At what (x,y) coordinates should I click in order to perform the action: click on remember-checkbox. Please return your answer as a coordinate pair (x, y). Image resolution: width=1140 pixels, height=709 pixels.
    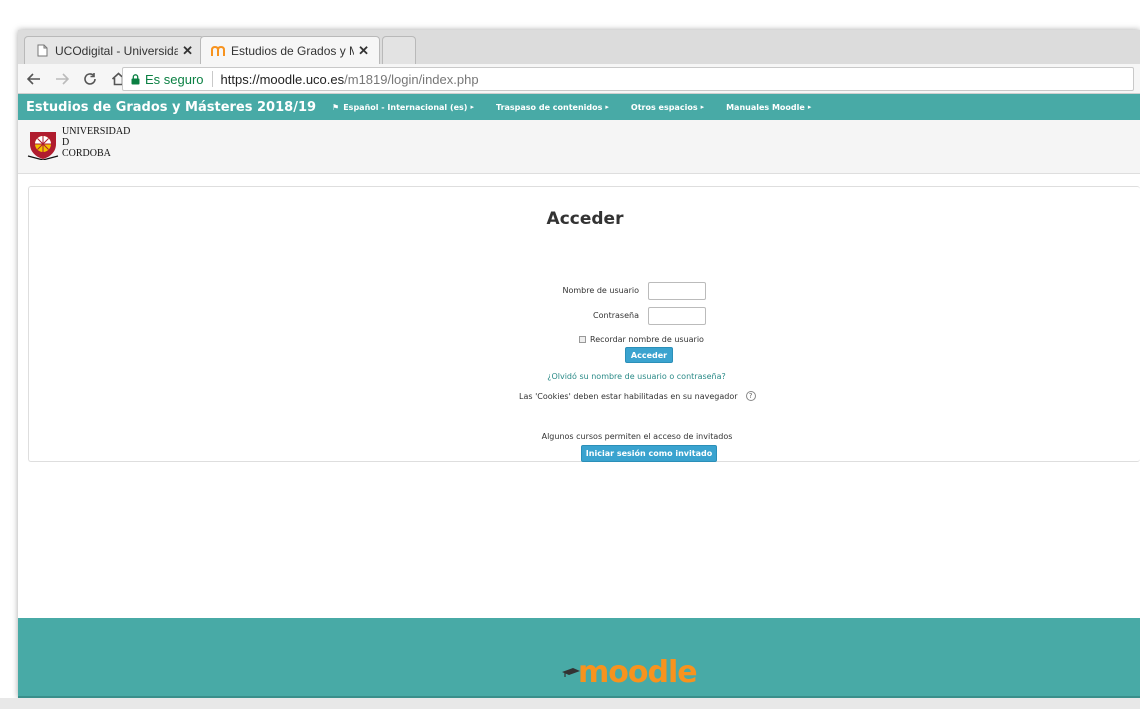
    Looking at the image, I should click on (582, 339).